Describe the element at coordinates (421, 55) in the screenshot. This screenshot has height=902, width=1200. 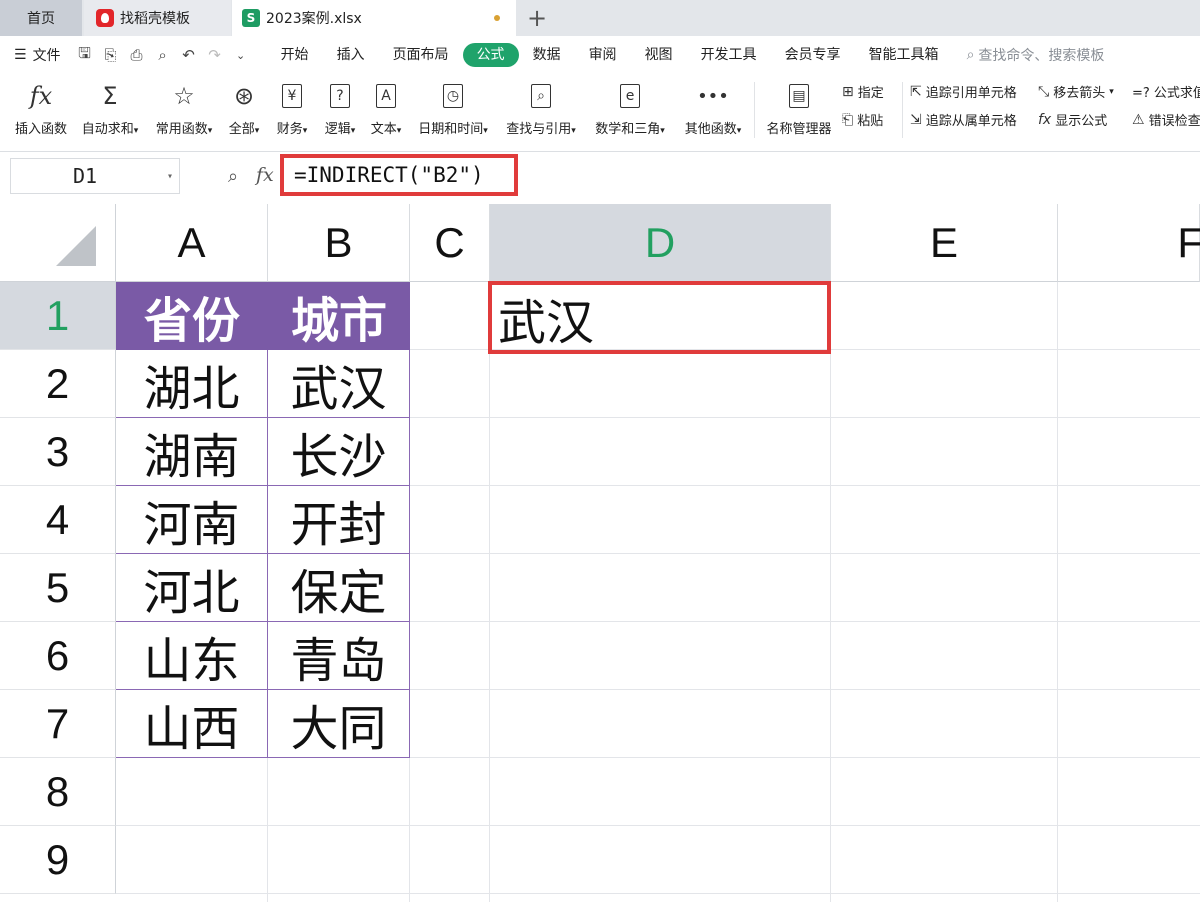
I see `menu-tab-page-layout: 页面布局` at that location.